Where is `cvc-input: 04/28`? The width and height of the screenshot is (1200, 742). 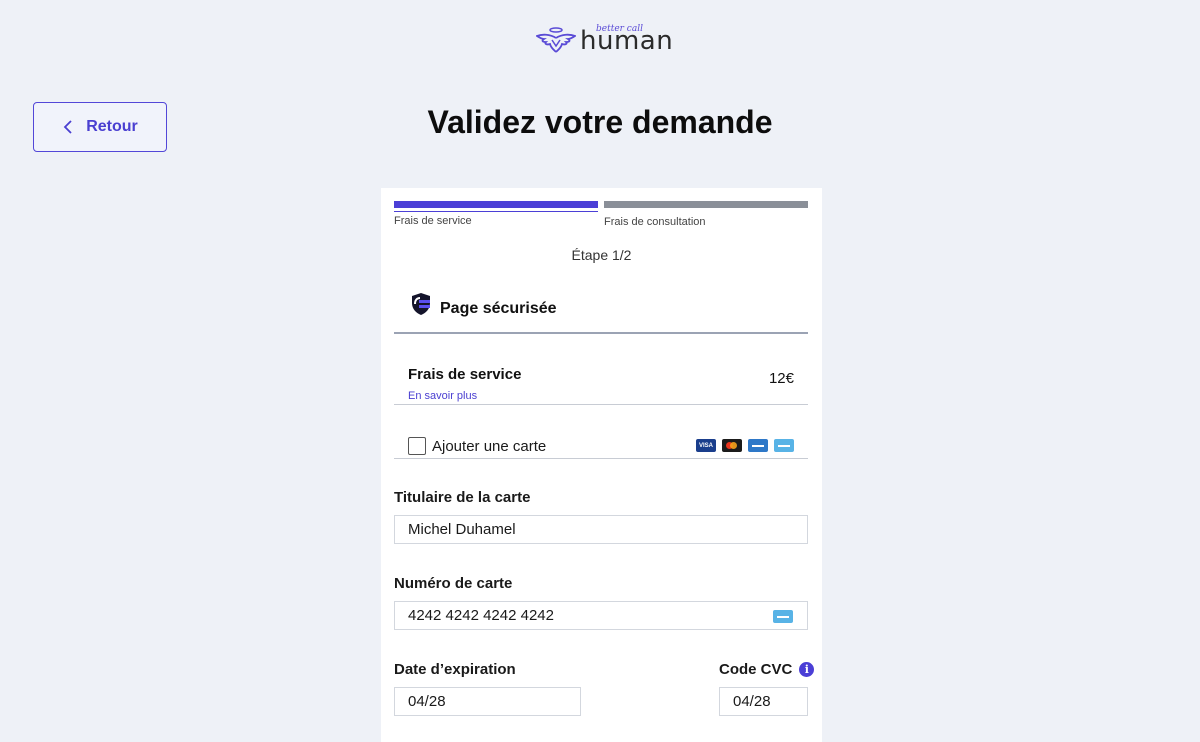 cvc-input: 04/28 is located at coordinates (763, 701).